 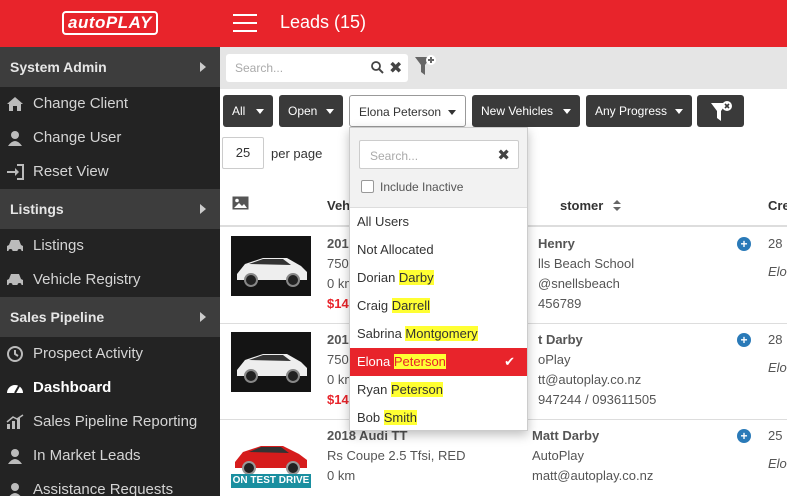 I want to click on column-header-created: Cre, so click(x=777, y=205).